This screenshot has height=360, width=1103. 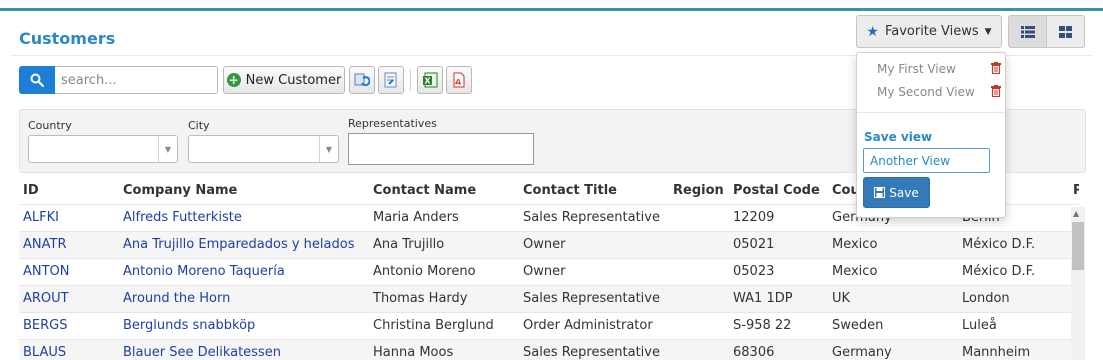 I want to click on cell-city: Mannheim, so click(x=1013, y=349).